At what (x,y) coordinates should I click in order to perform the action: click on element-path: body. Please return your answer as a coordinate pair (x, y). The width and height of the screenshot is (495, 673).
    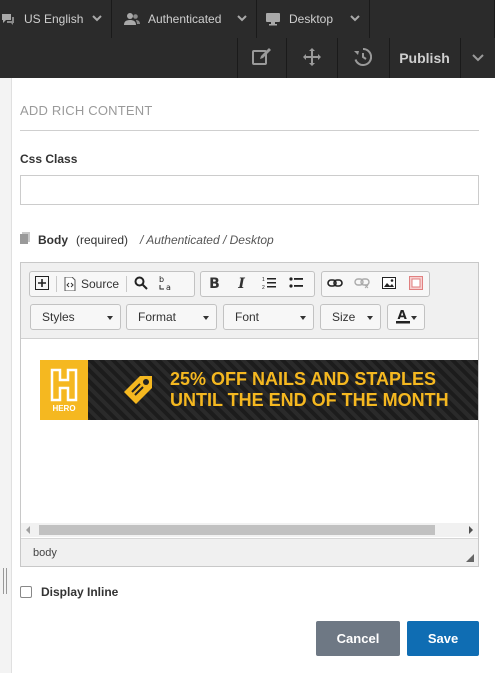
    Looking at the image, I should click on (45, 553).